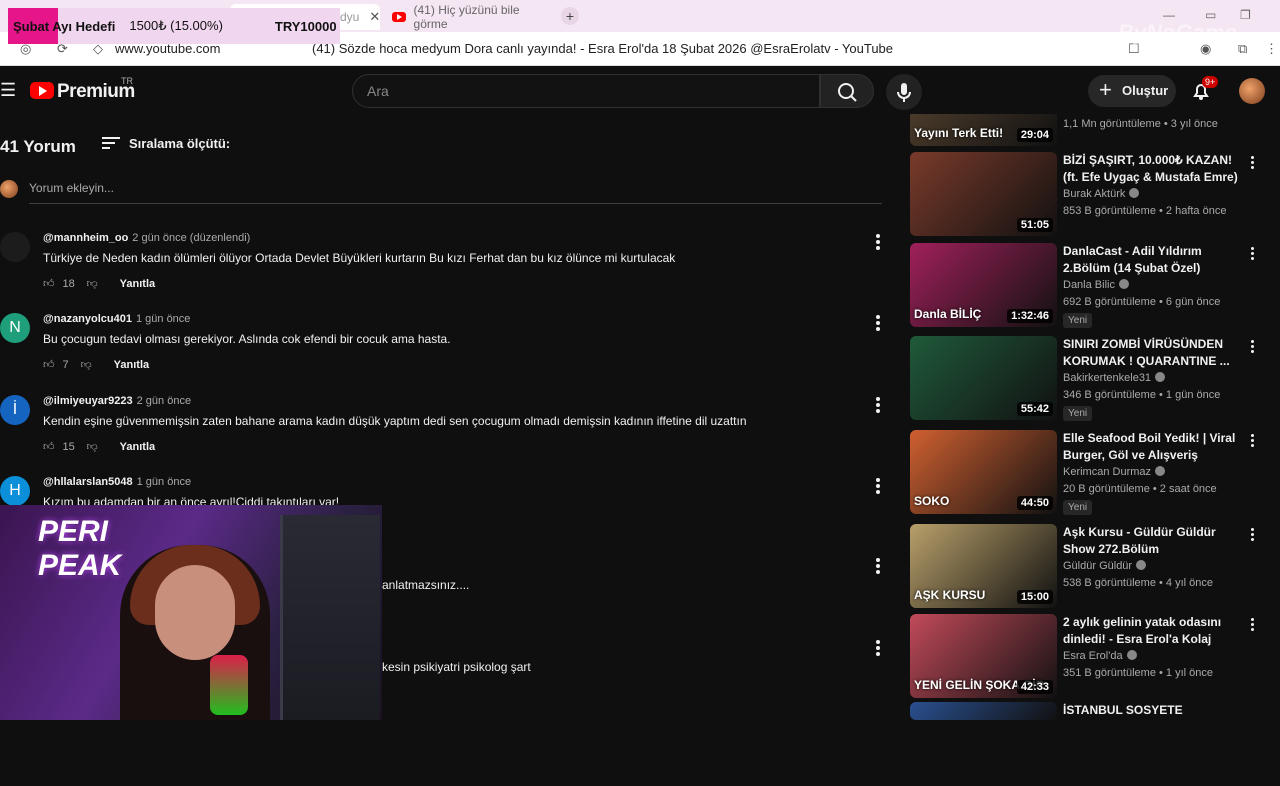 The image size is (1280, 786). Describe the element at coordinates (164, 401) in the screenshot. I see `comment-time: 2 gün önce` at that location.